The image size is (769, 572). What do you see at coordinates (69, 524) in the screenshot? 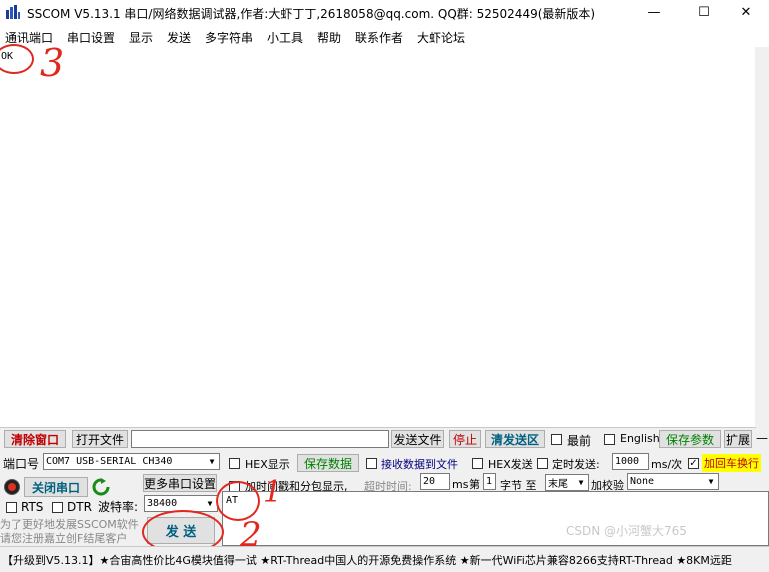
I see `promo-line-1: 为了更好地发展SSCOM软件` at bounding box center [69, 524].